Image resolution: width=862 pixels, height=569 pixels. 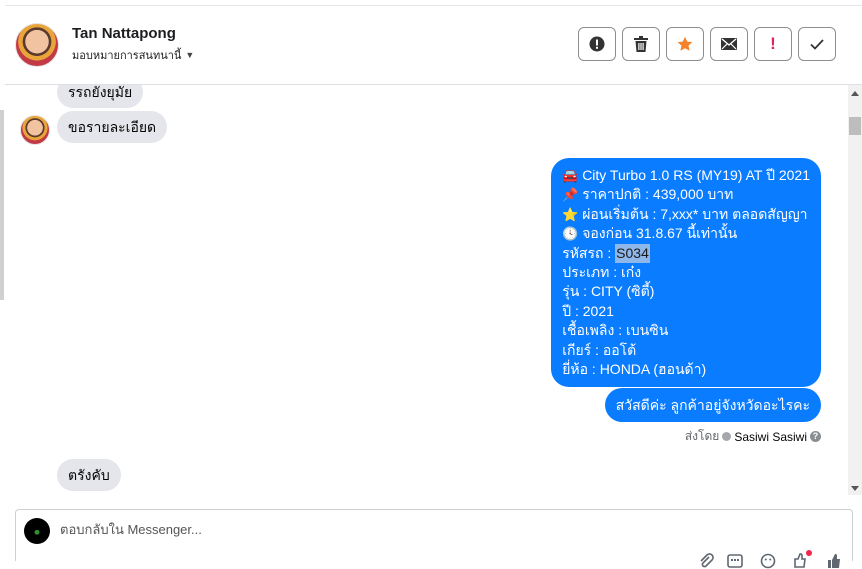 I want to click on emoji-icon, so click(x=768, y=561).